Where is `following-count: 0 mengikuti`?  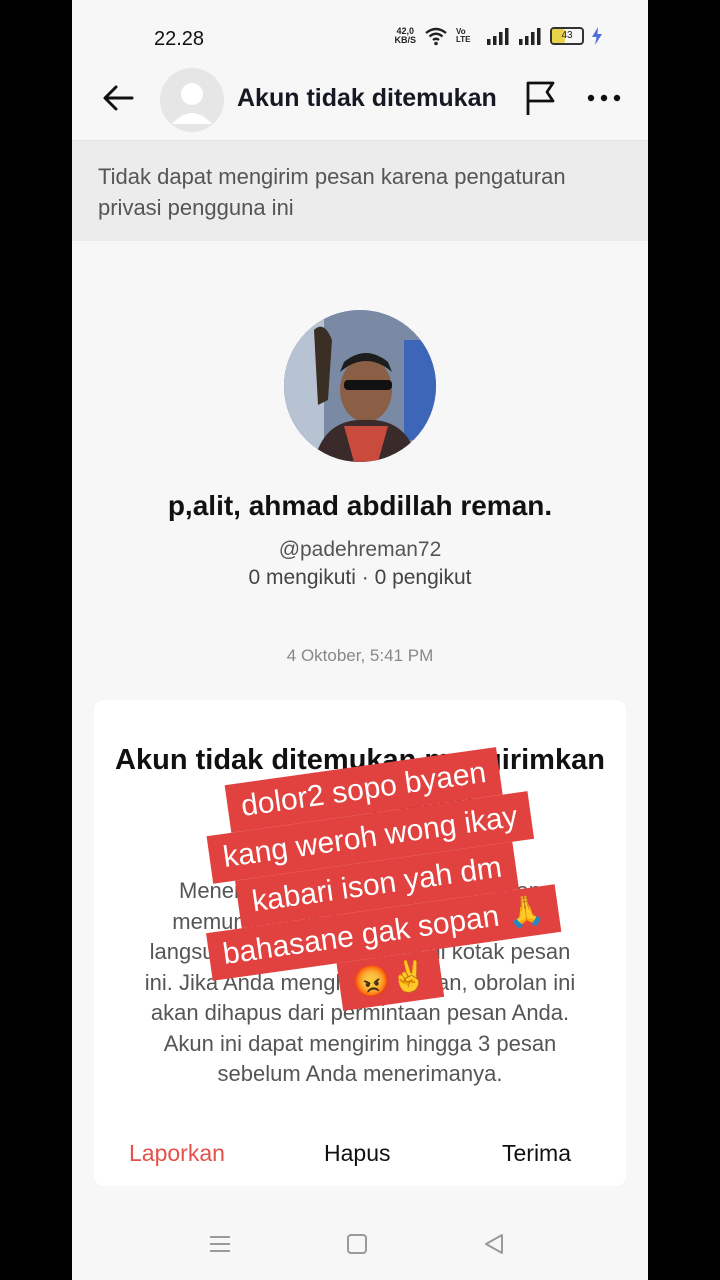 following-count: 0 mengikuti is located at coordinates (302, 577).